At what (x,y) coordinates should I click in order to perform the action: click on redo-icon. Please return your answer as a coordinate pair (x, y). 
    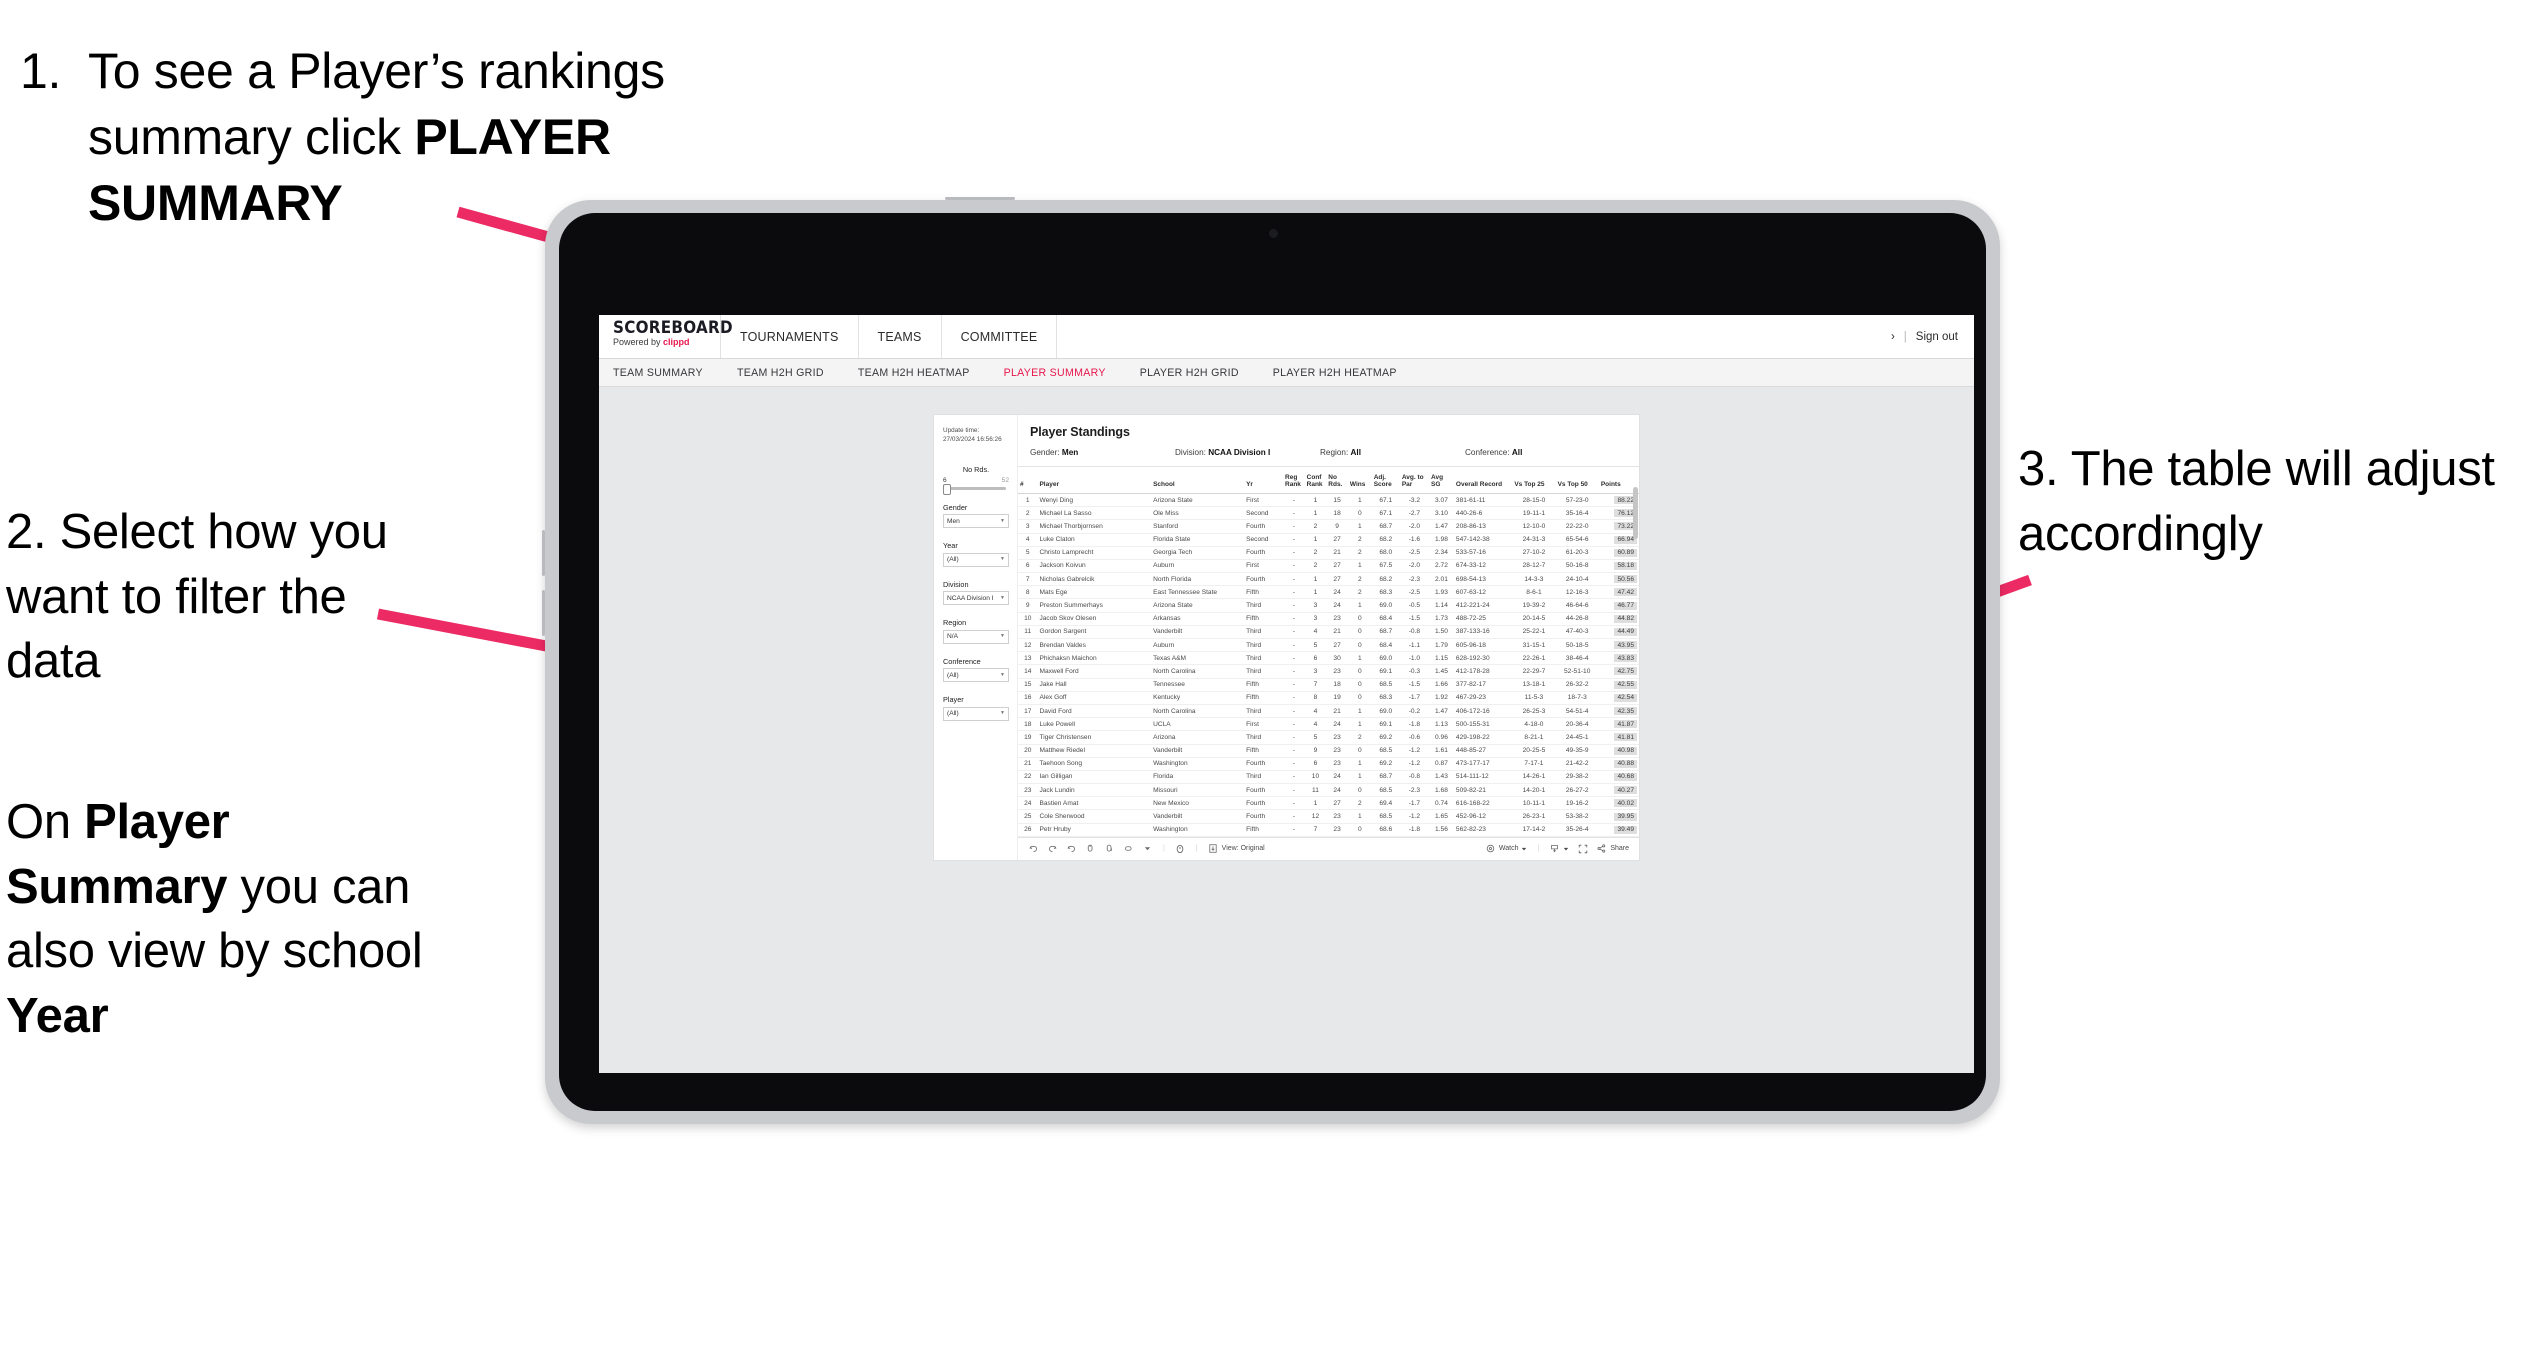
    Looking at the image, I should click on (1052, 848).